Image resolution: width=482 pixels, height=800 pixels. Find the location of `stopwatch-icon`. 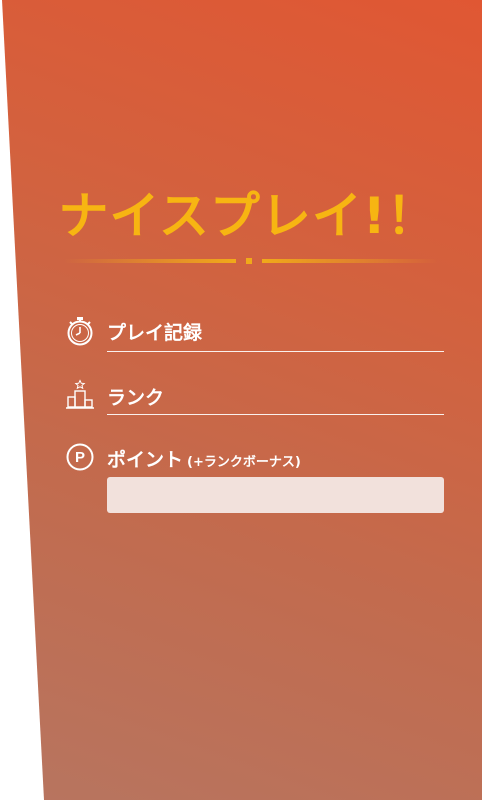

stopwatch-icon is located at coordinates (80, 331).